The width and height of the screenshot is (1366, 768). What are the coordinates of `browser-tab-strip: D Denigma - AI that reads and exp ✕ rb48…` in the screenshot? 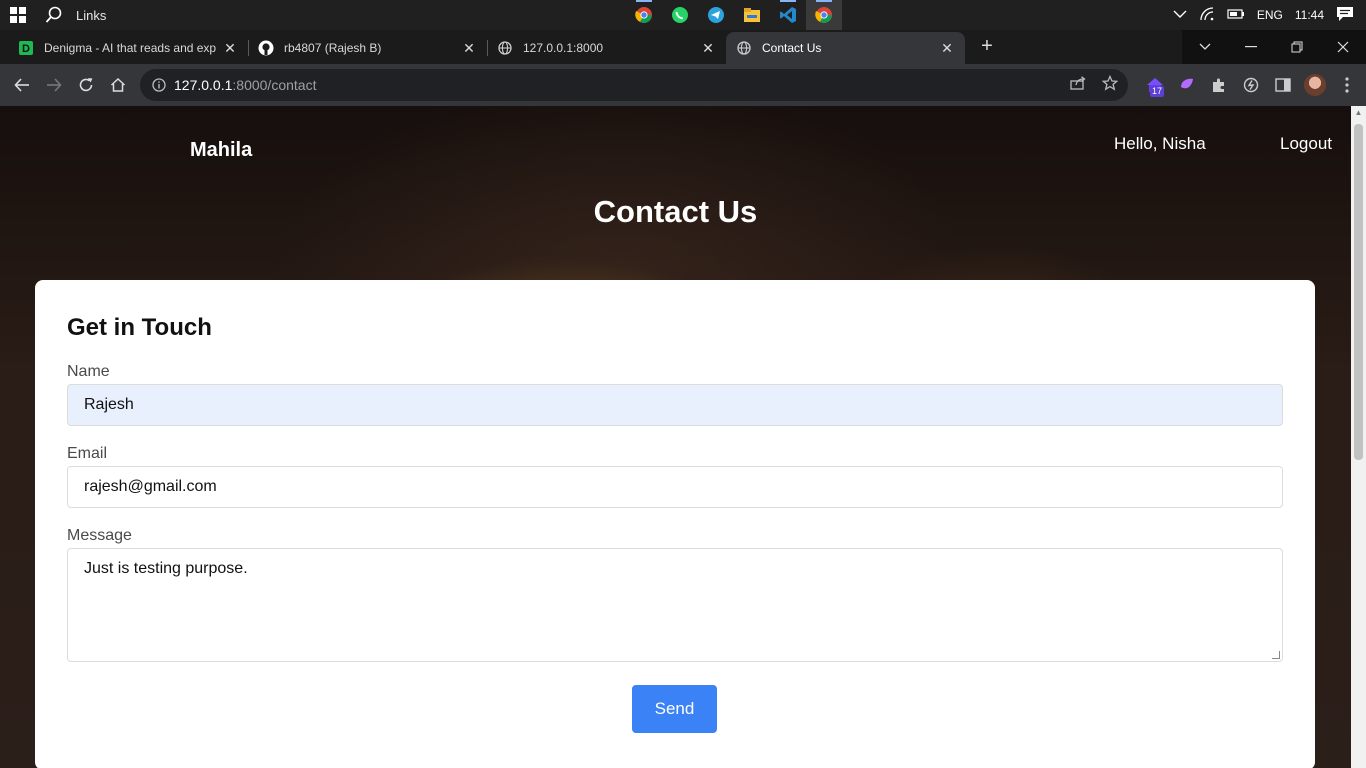 It's located at (683, 47).